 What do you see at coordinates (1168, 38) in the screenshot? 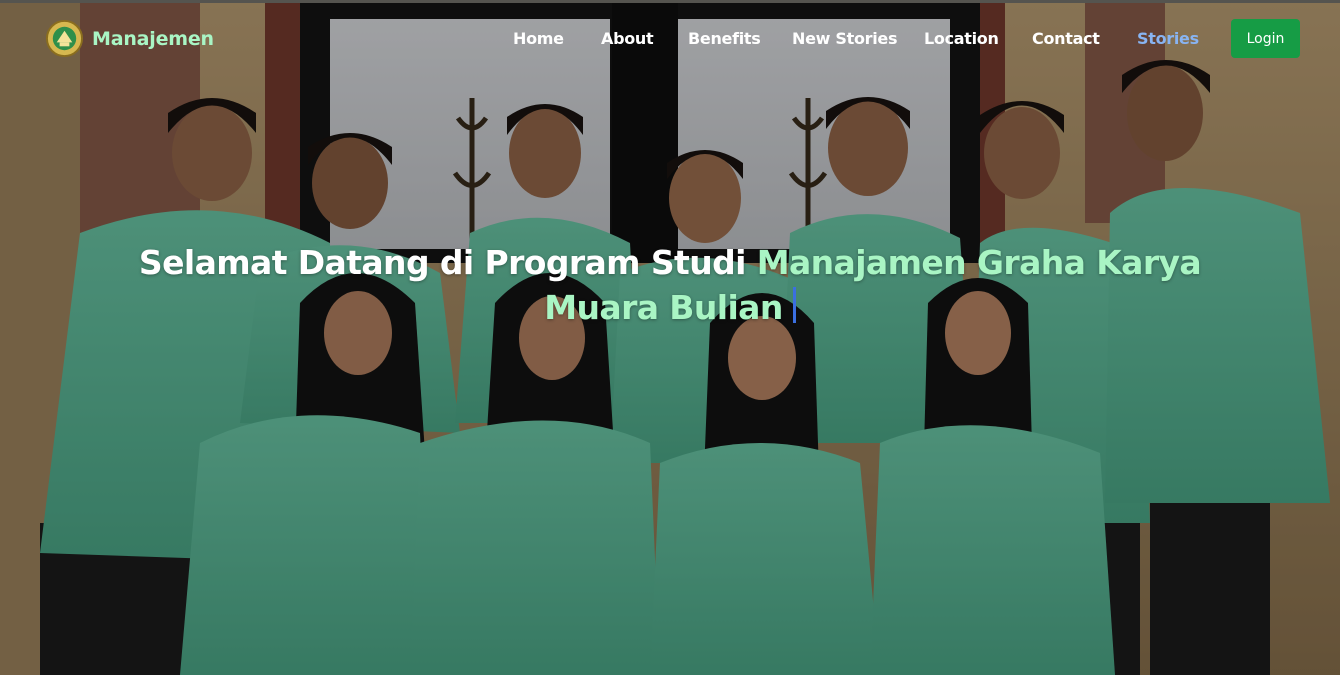
I see `nav-stories: Stories` at bounding box center [1168, 38].